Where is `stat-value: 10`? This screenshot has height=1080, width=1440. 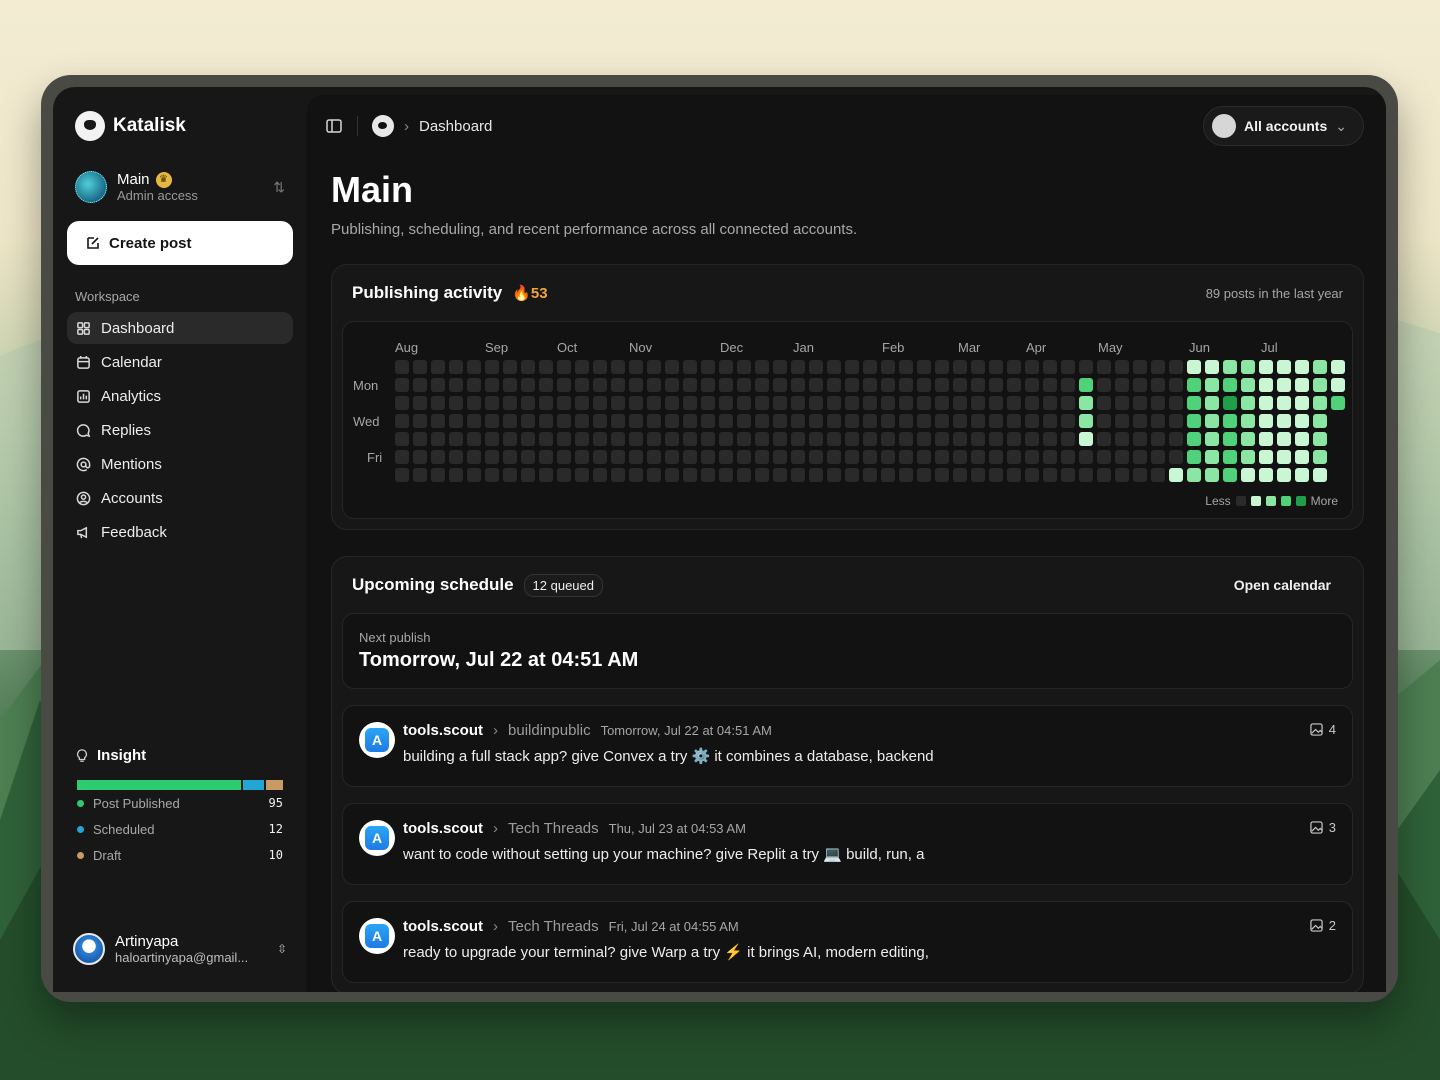 stat-value: 10 is located at coordinates (275, 855).